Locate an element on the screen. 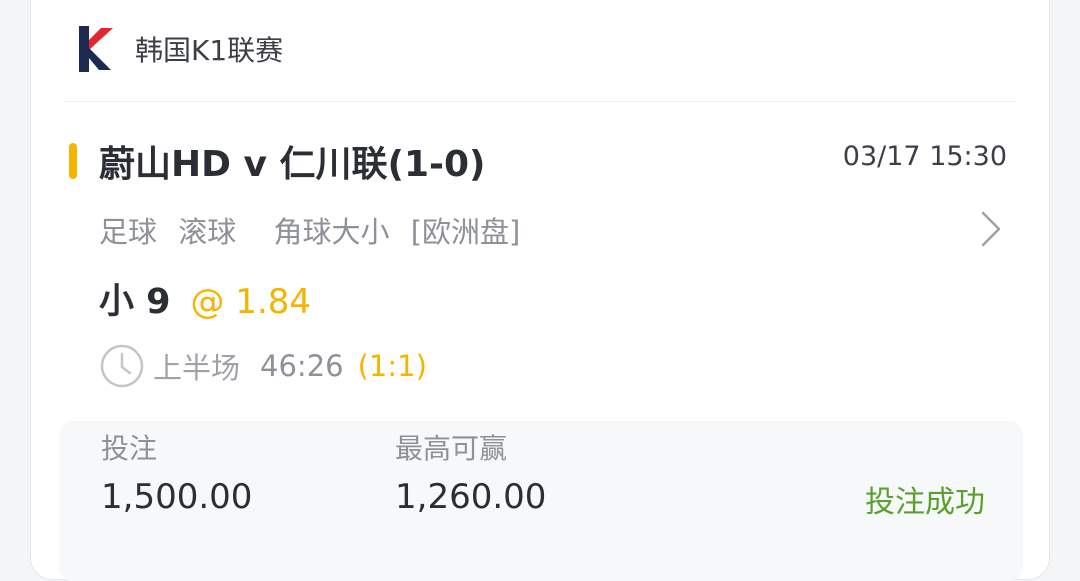 This screenshot has height=581, width=1080. max-win-label: 最高可赢 is located at coordinates (451, 448).